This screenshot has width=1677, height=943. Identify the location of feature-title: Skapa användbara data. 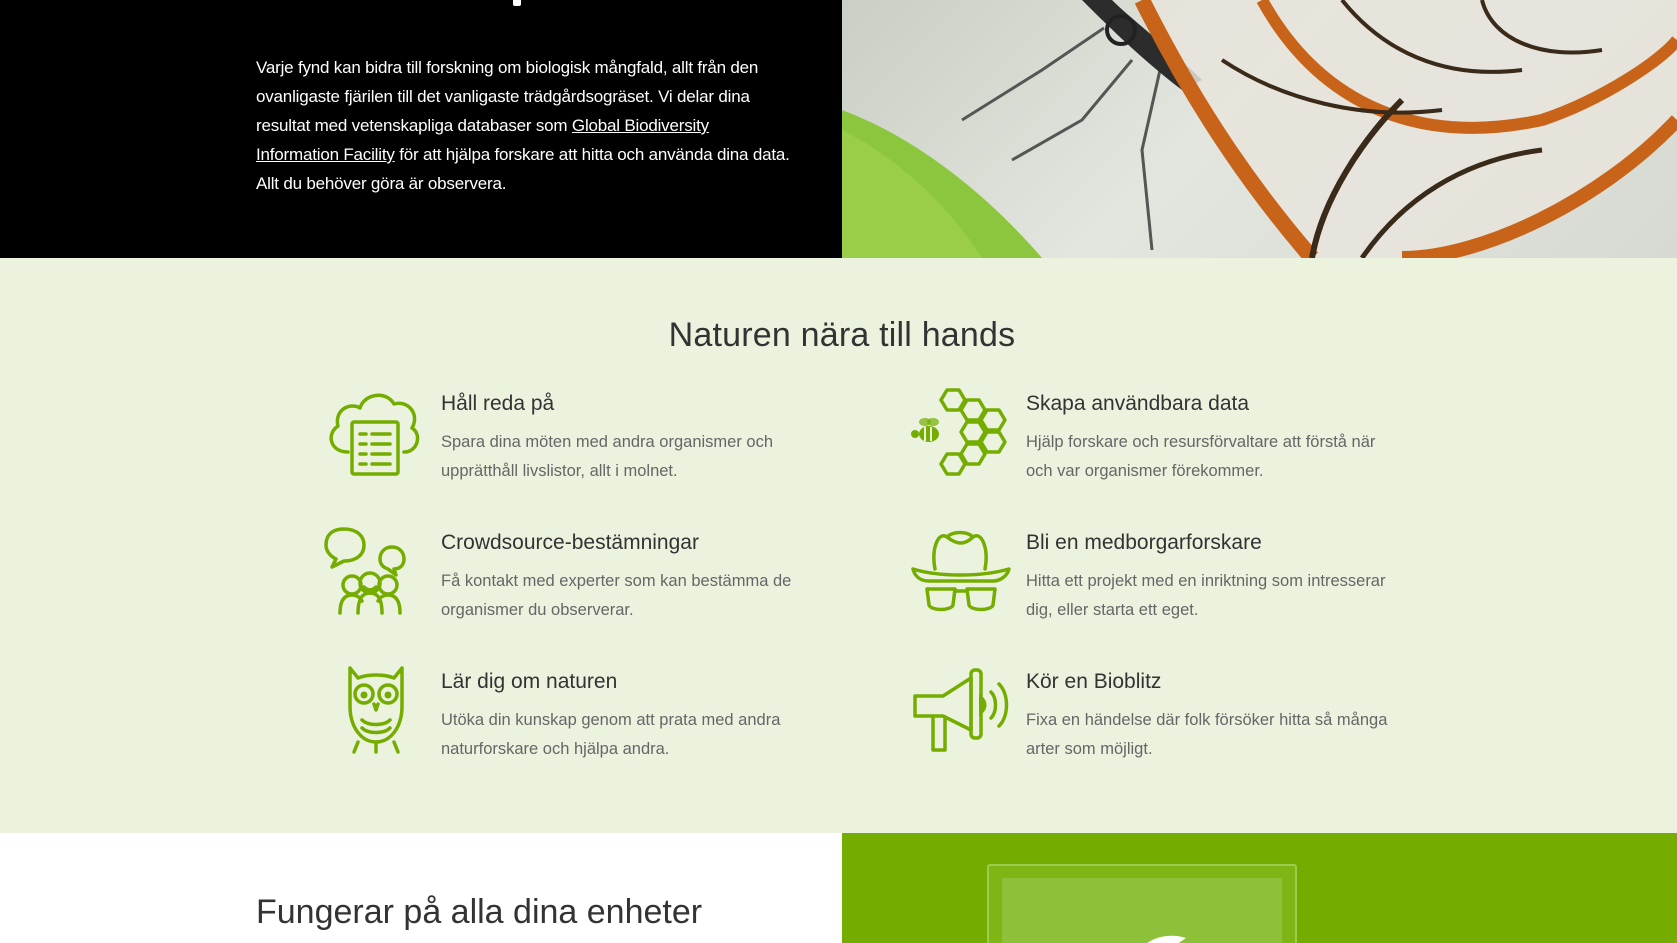
(1138, 403).